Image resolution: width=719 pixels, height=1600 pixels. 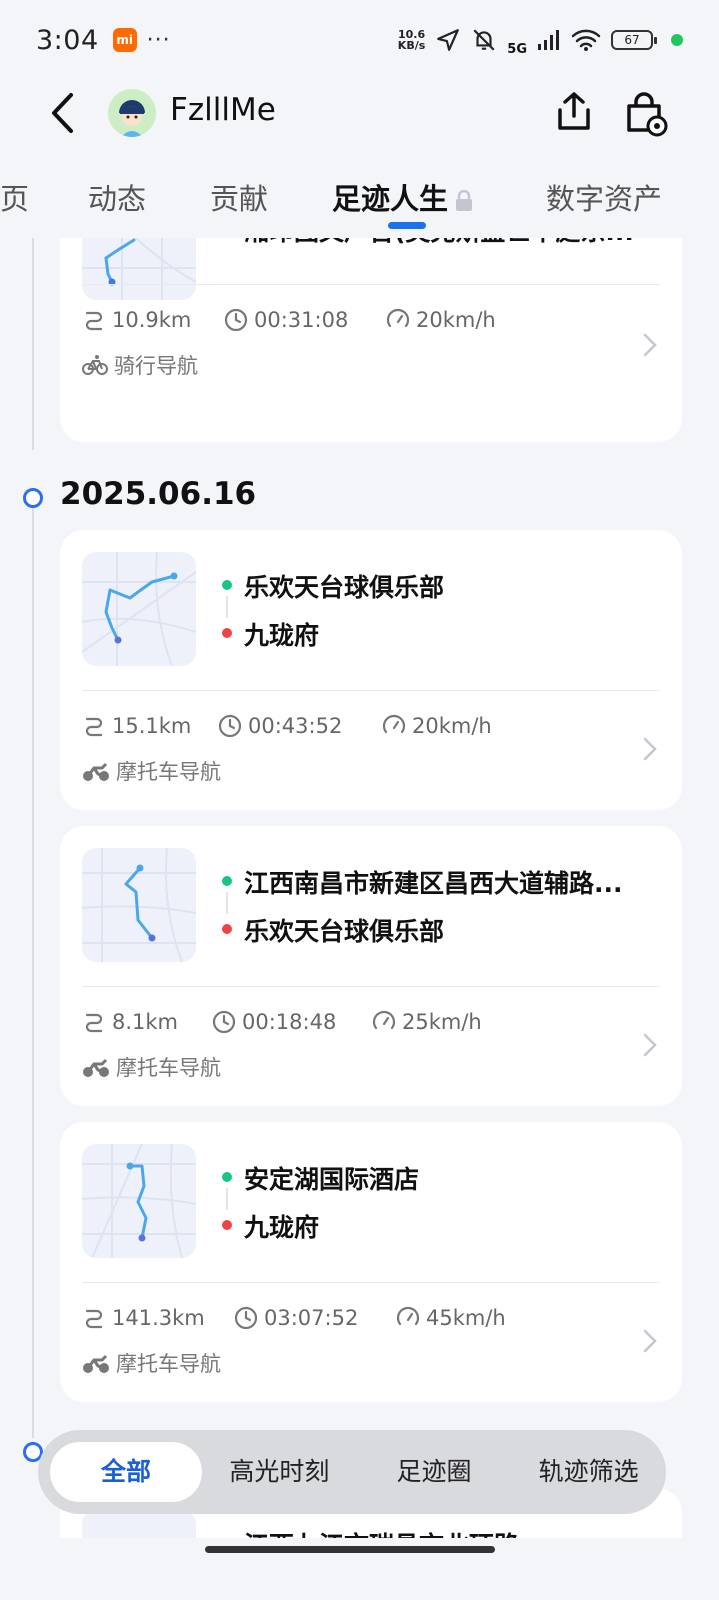 I want to click on signal-icon, so click(x=548, y=40).